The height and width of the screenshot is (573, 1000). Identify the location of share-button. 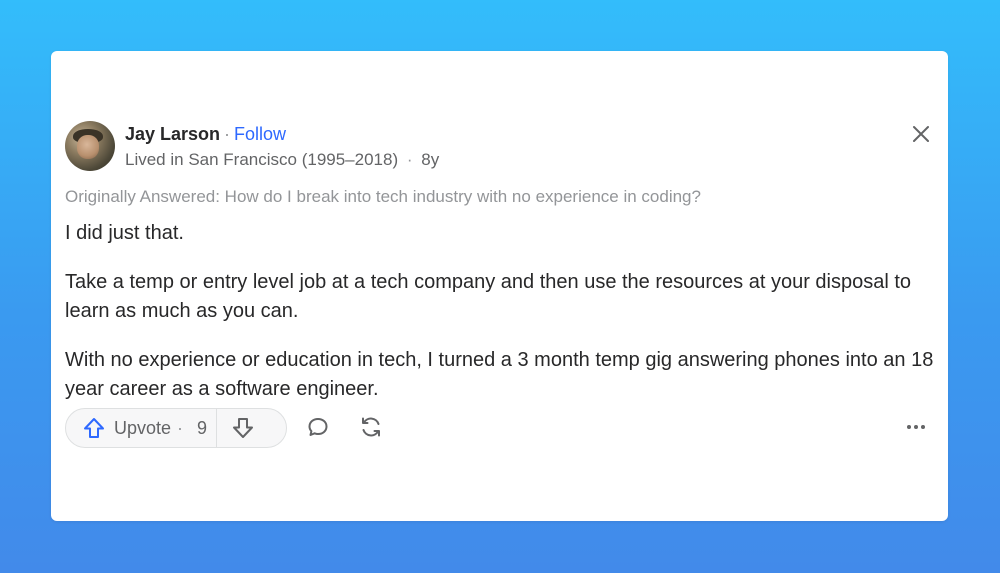
(371, 427).